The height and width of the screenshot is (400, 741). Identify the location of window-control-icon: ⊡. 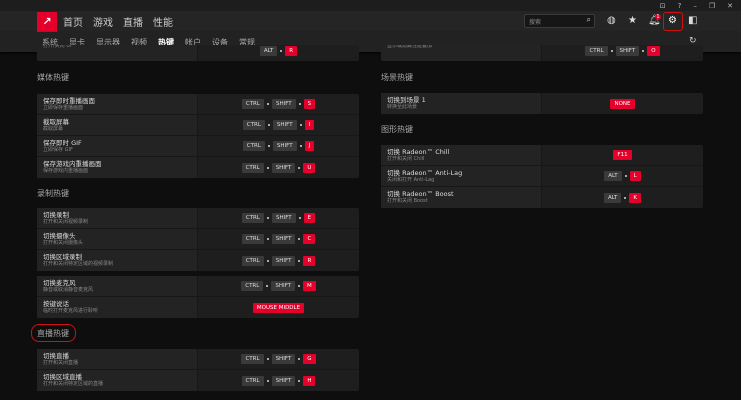
(663, 6).